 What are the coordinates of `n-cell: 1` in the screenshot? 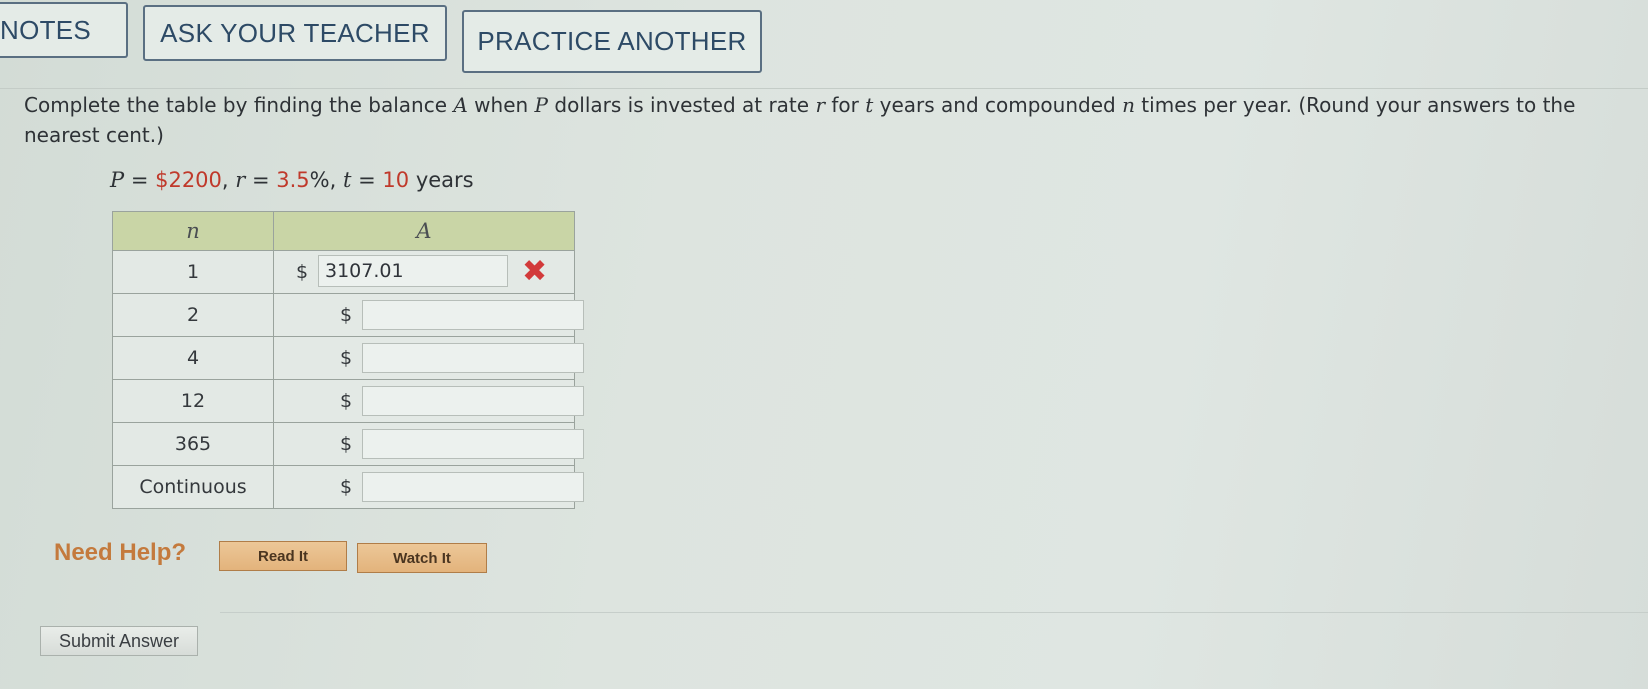 It's located at (193, 272).